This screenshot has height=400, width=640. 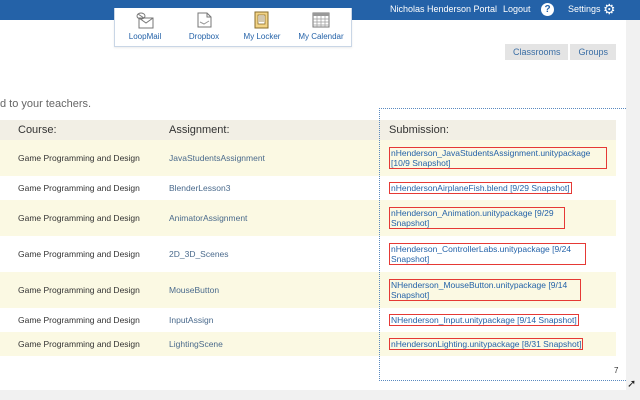 What do you see at coordinates (145, 20) in the screenshot?
I see `loopmail-icon` at bounding box center [145, 20].